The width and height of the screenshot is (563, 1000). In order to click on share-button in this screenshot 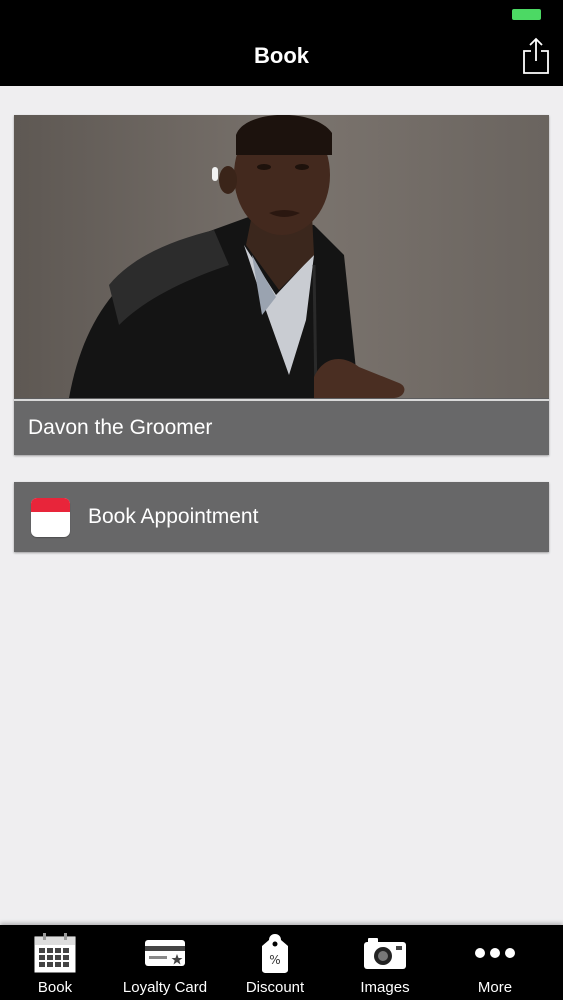, I will do `click(536, 56)`.